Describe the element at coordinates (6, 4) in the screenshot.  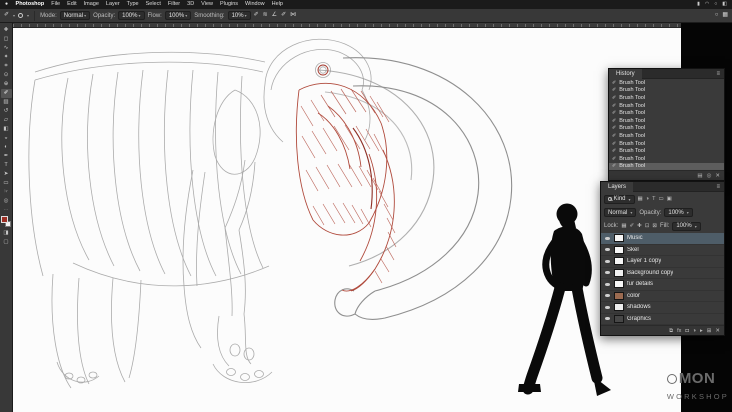
I see `apple-menu-icon: ●` at that location.